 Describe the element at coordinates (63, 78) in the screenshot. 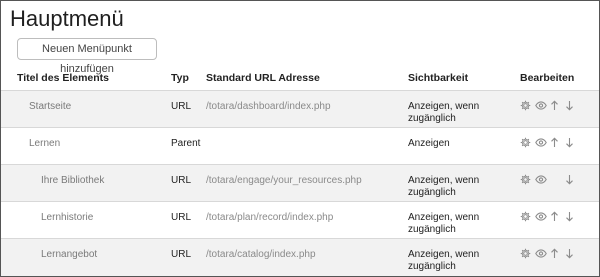

I see `header-title: Titel des Elements` at that location.